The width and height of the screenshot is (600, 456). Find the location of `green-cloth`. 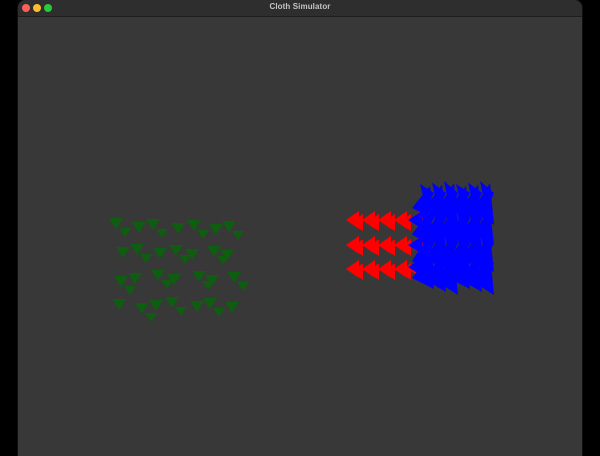

green-cloth is located at coordinates (179, 270).